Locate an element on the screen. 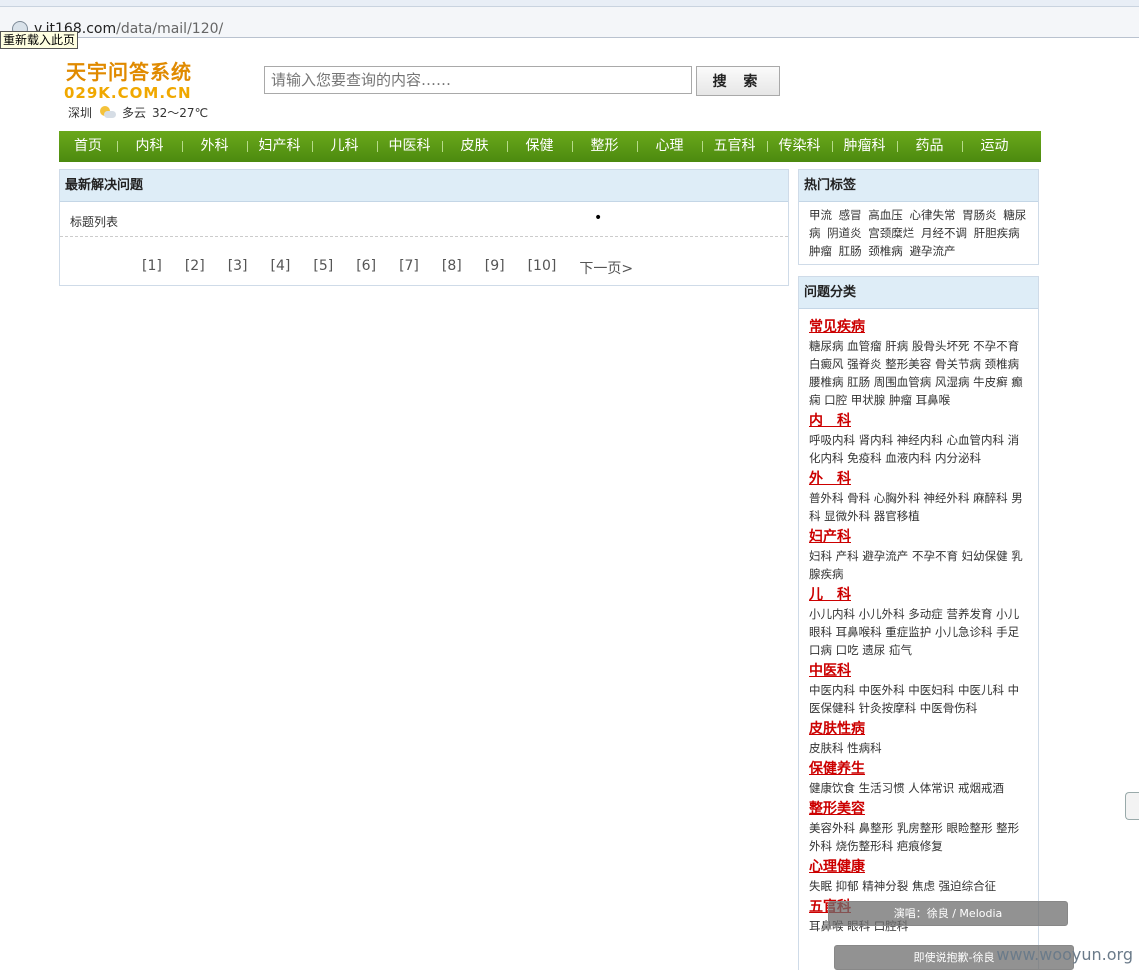 Image resolution: width=1139 pixels, height=970 pixels. page-link: [4] is located at coordinates (281, 268).